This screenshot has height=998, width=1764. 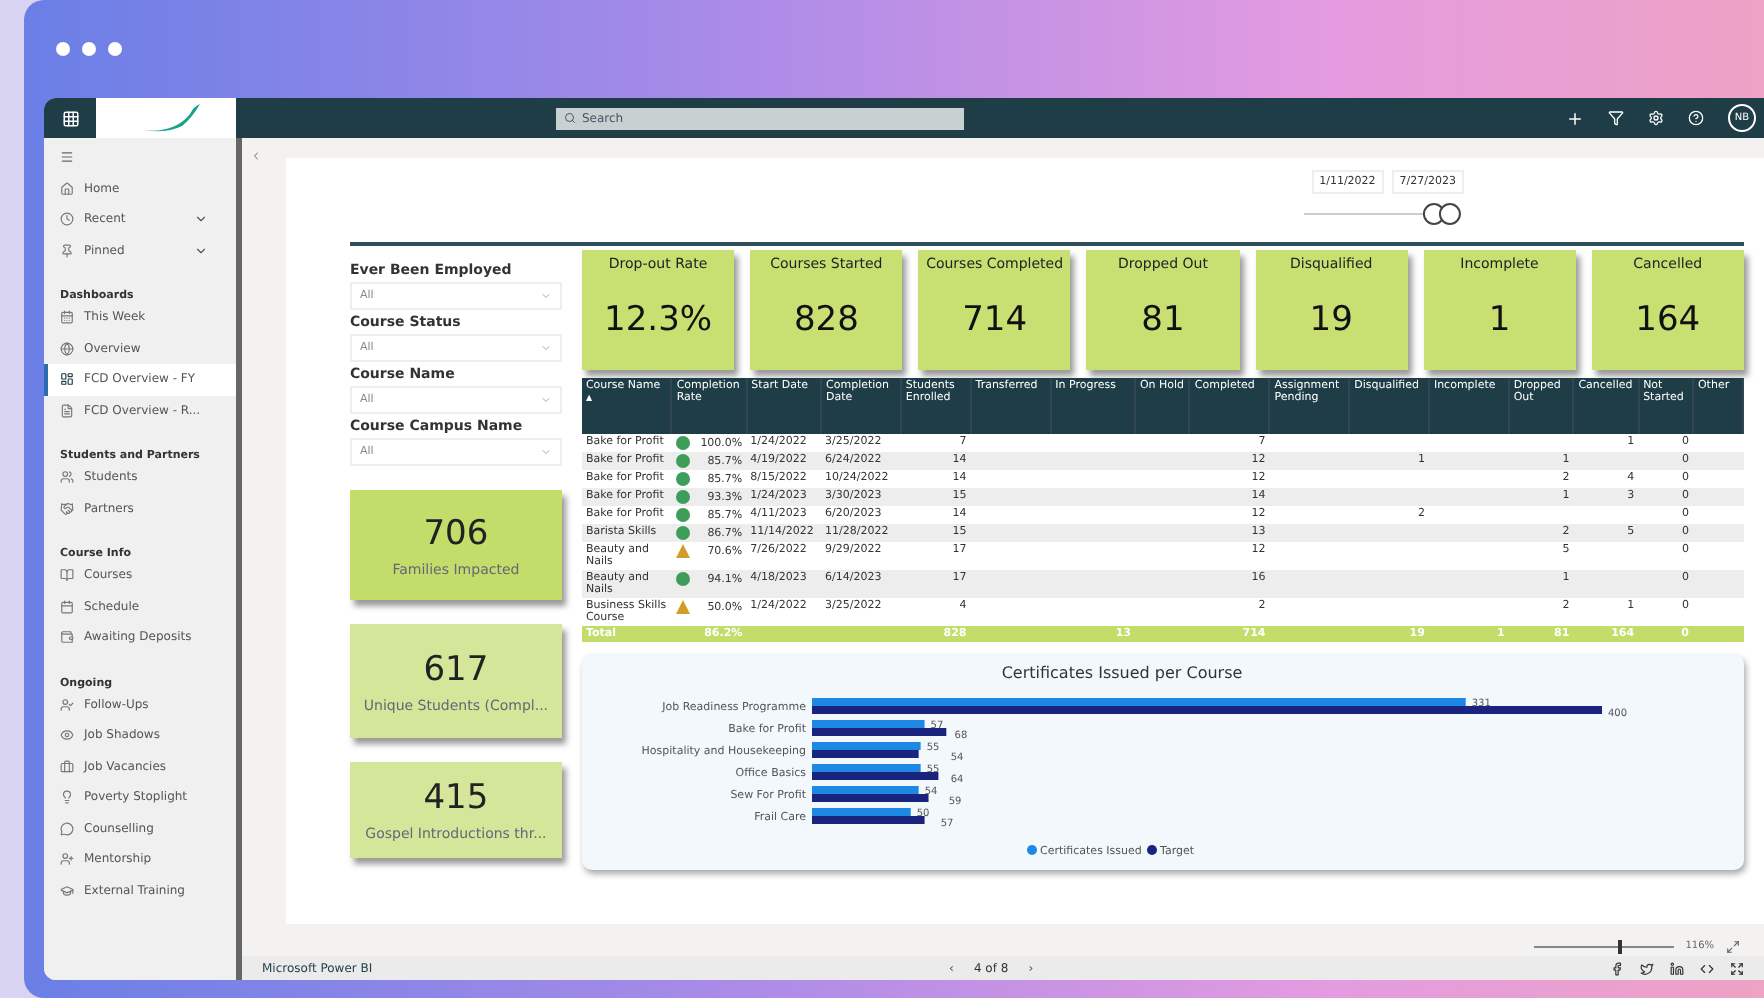 I want to click on clock-icon, so click(x=67, y=219).